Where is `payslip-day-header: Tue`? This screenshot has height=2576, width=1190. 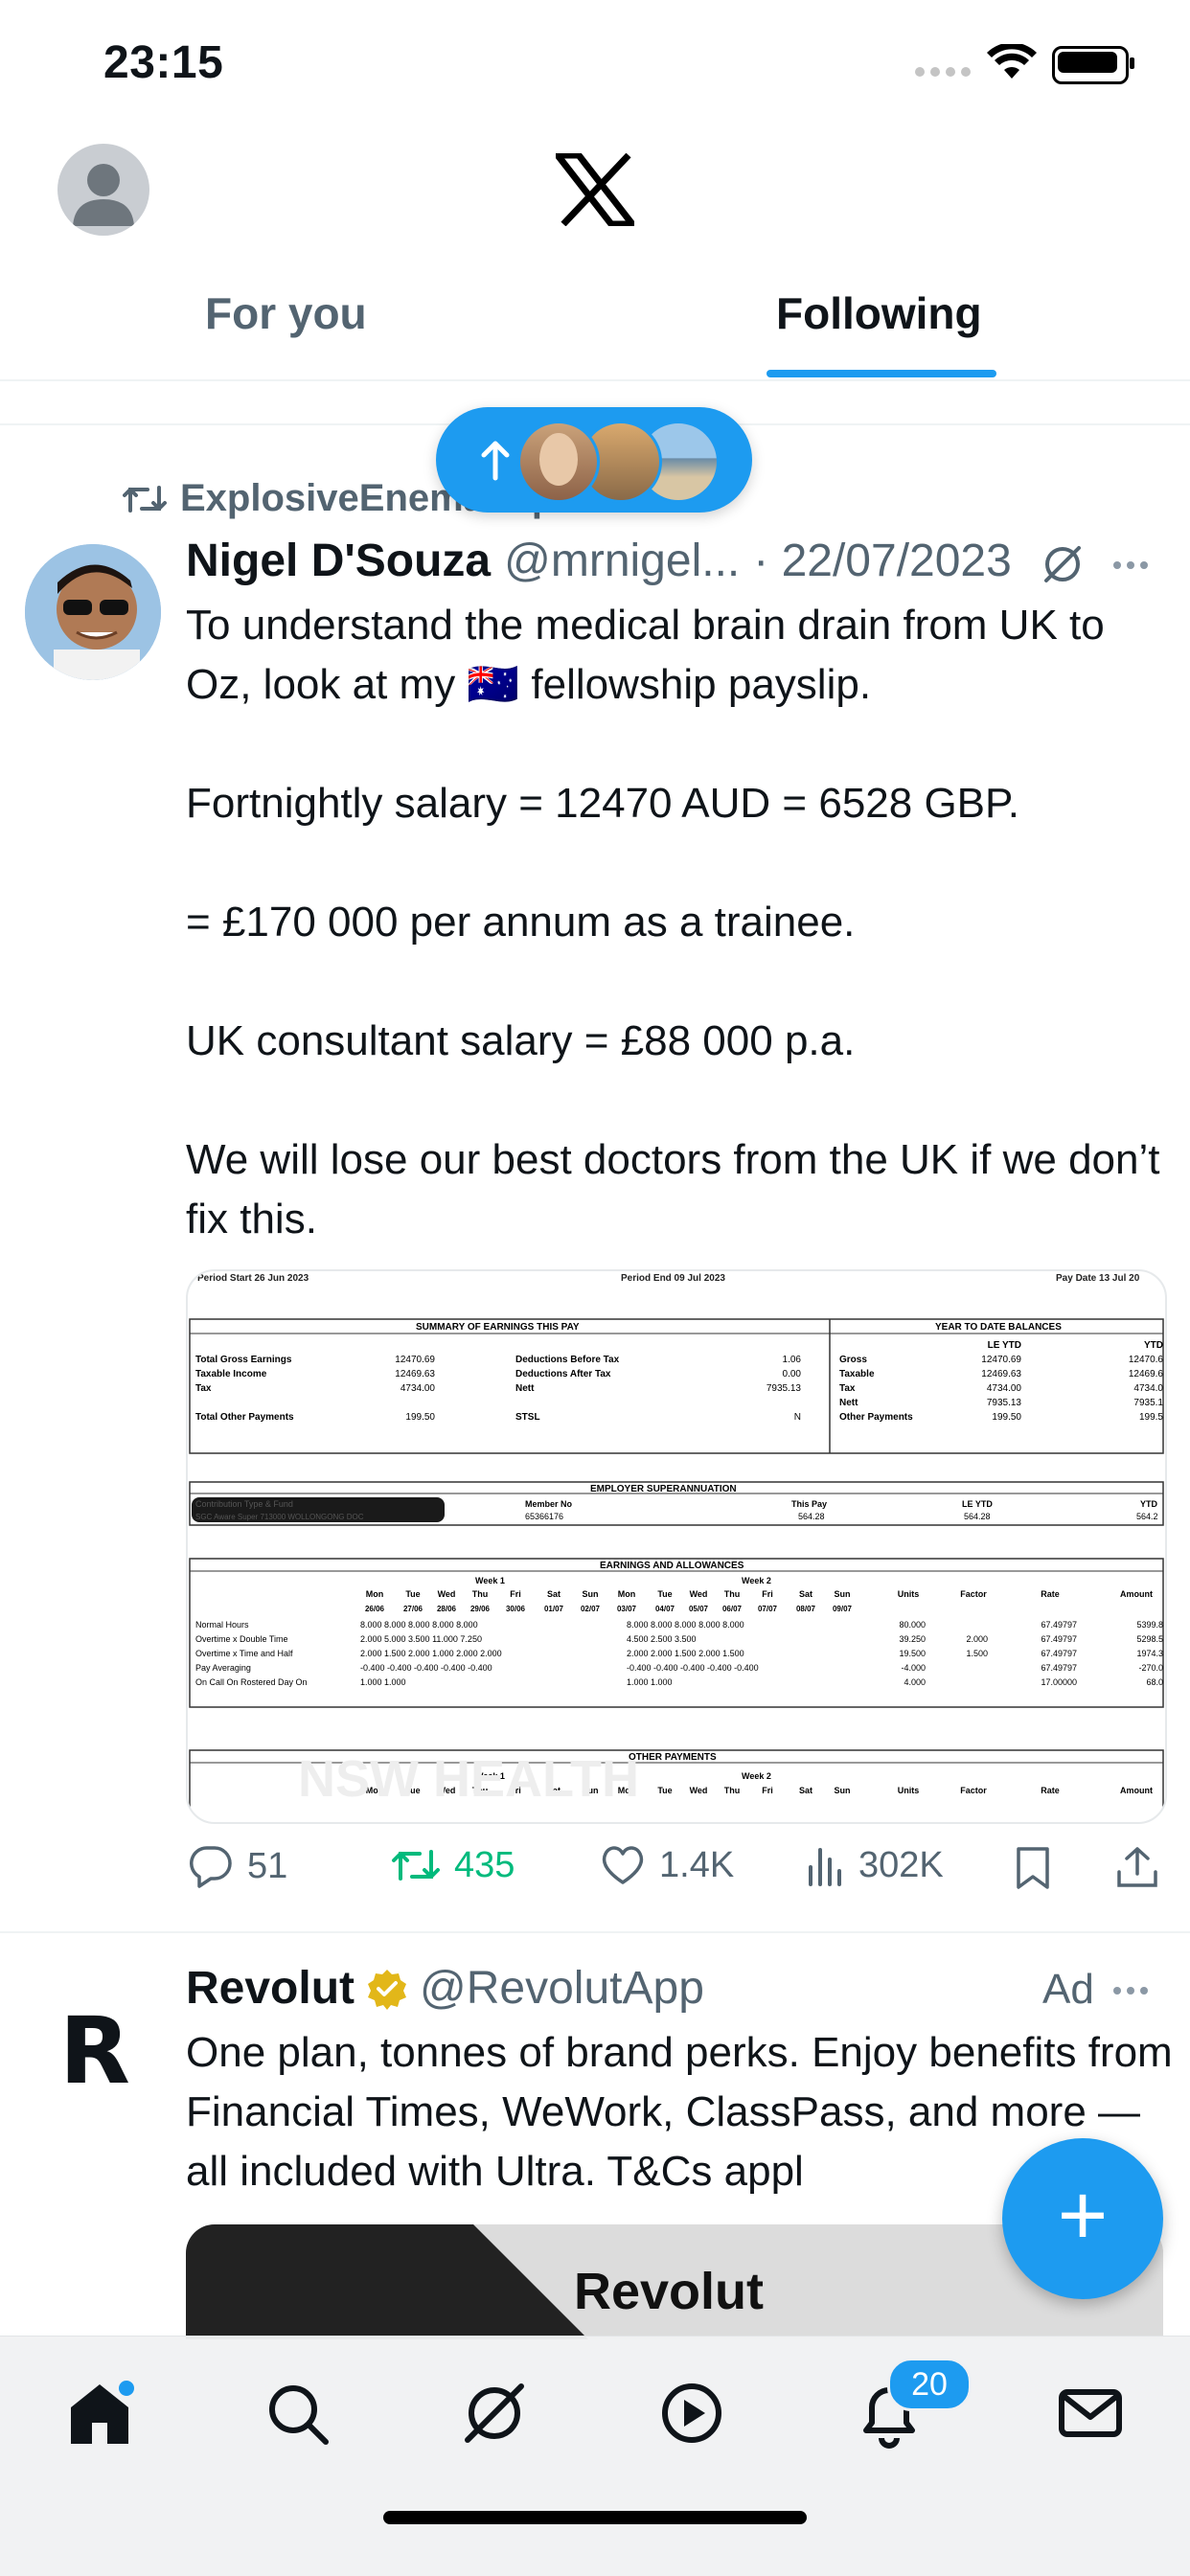
payslip-day-header: Tue is located at coordinates (413, 1594).